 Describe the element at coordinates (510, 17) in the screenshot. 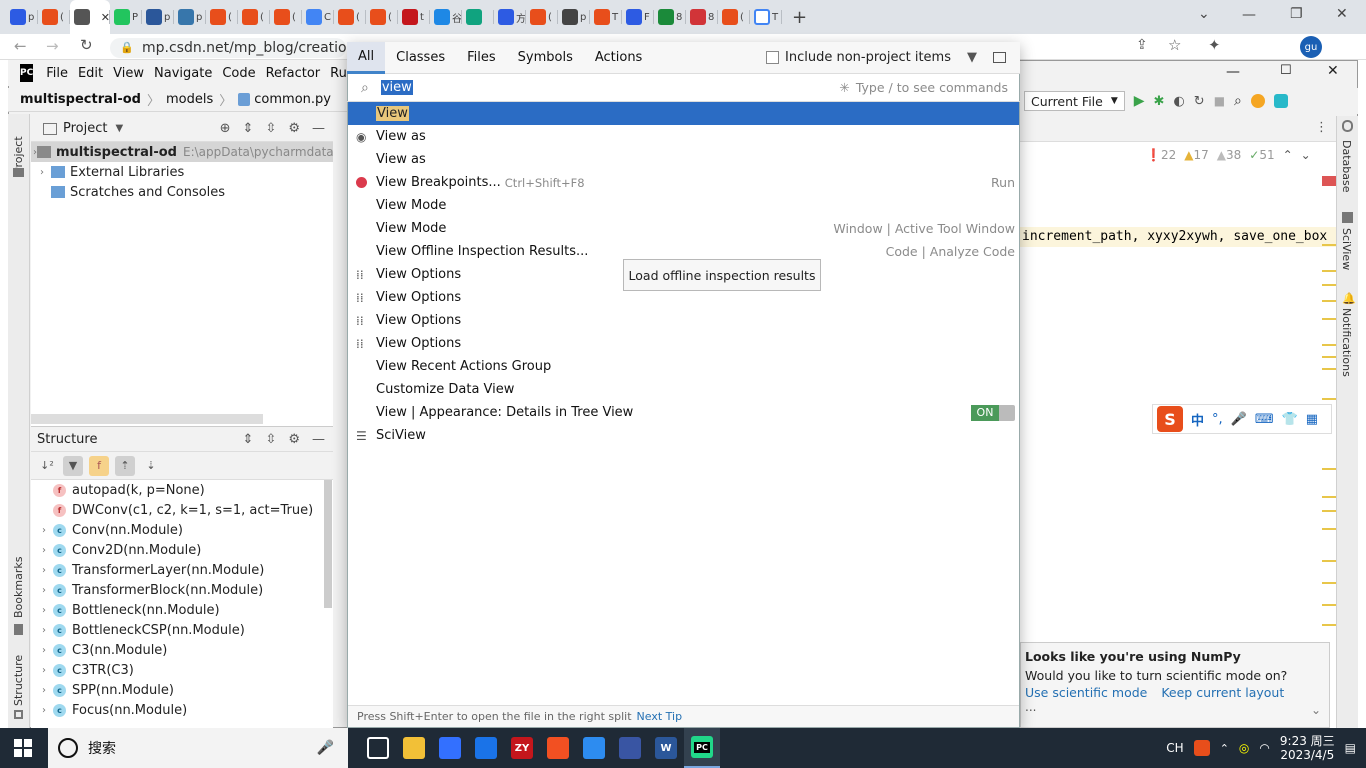

I see `browser-tab: 方` at that location.